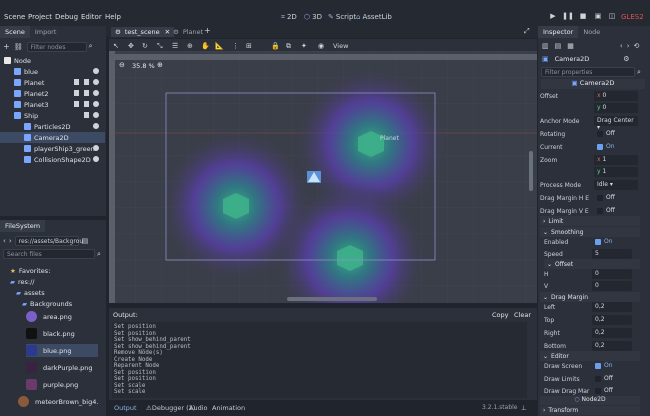  I want to click on fs-file: darkPurple.png, so click(59, 367).